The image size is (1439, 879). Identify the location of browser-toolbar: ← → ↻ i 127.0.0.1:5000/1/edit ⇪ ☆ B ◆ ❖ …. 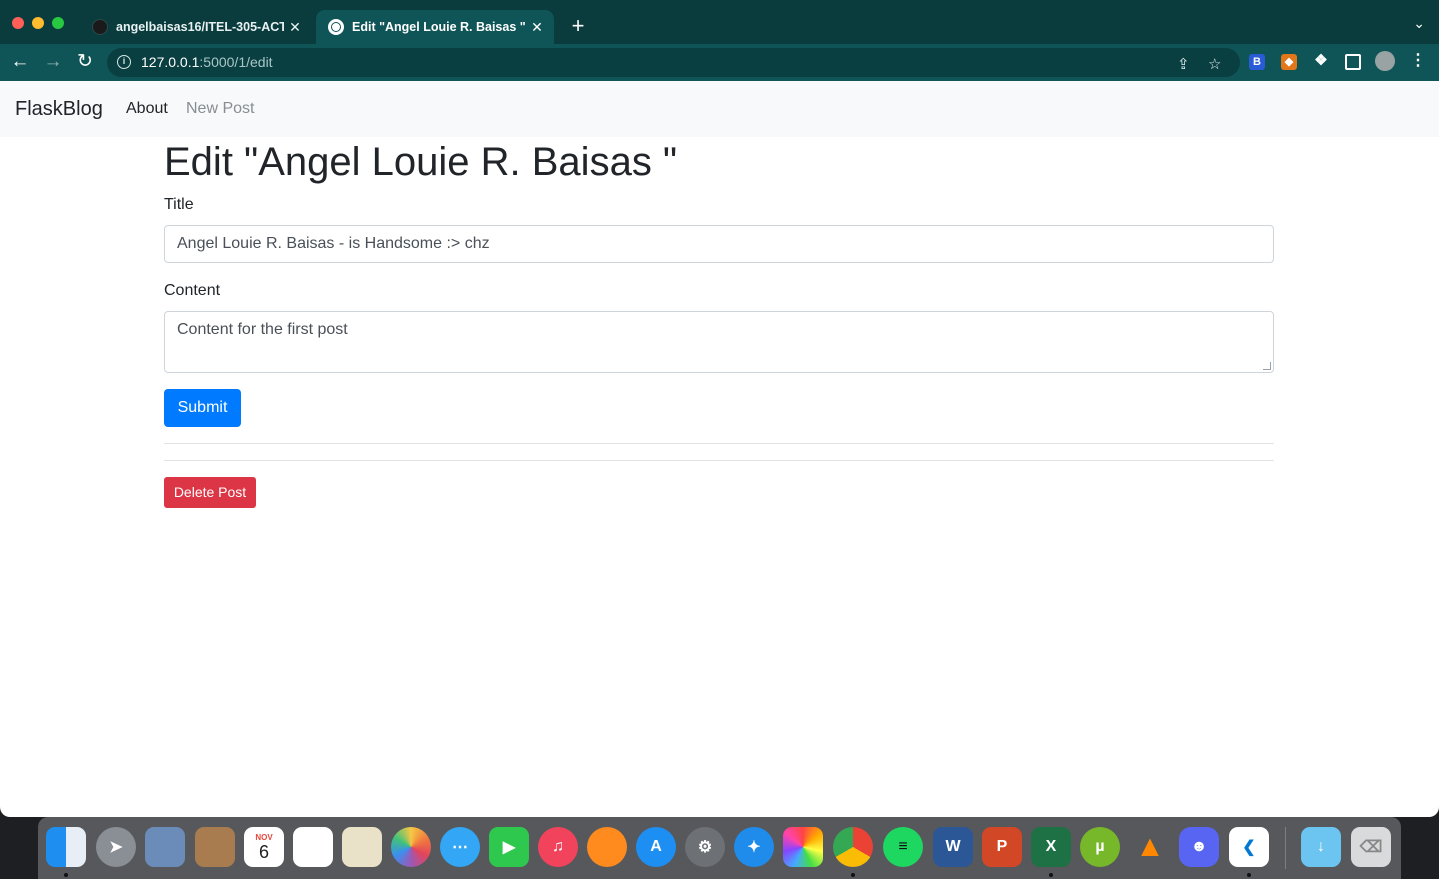
(719, 62).